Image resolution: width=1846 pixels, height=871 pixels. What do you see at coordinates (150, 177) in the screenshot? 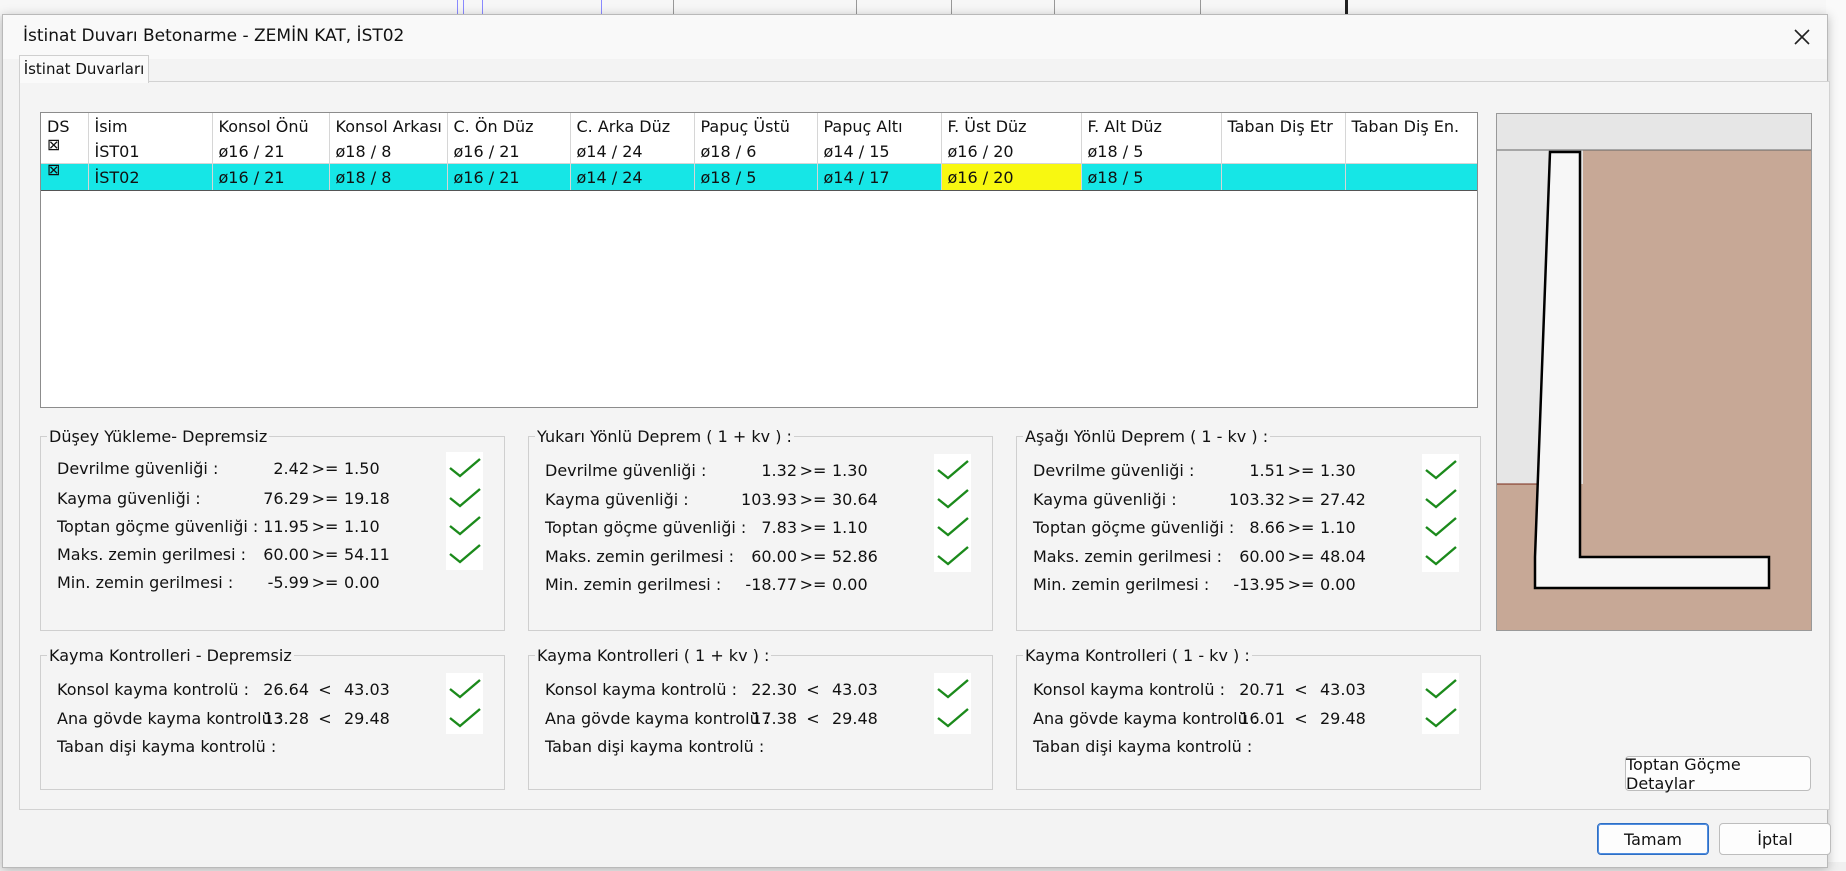
I see `table-cell: İST02` at bounding box center [150, 177].